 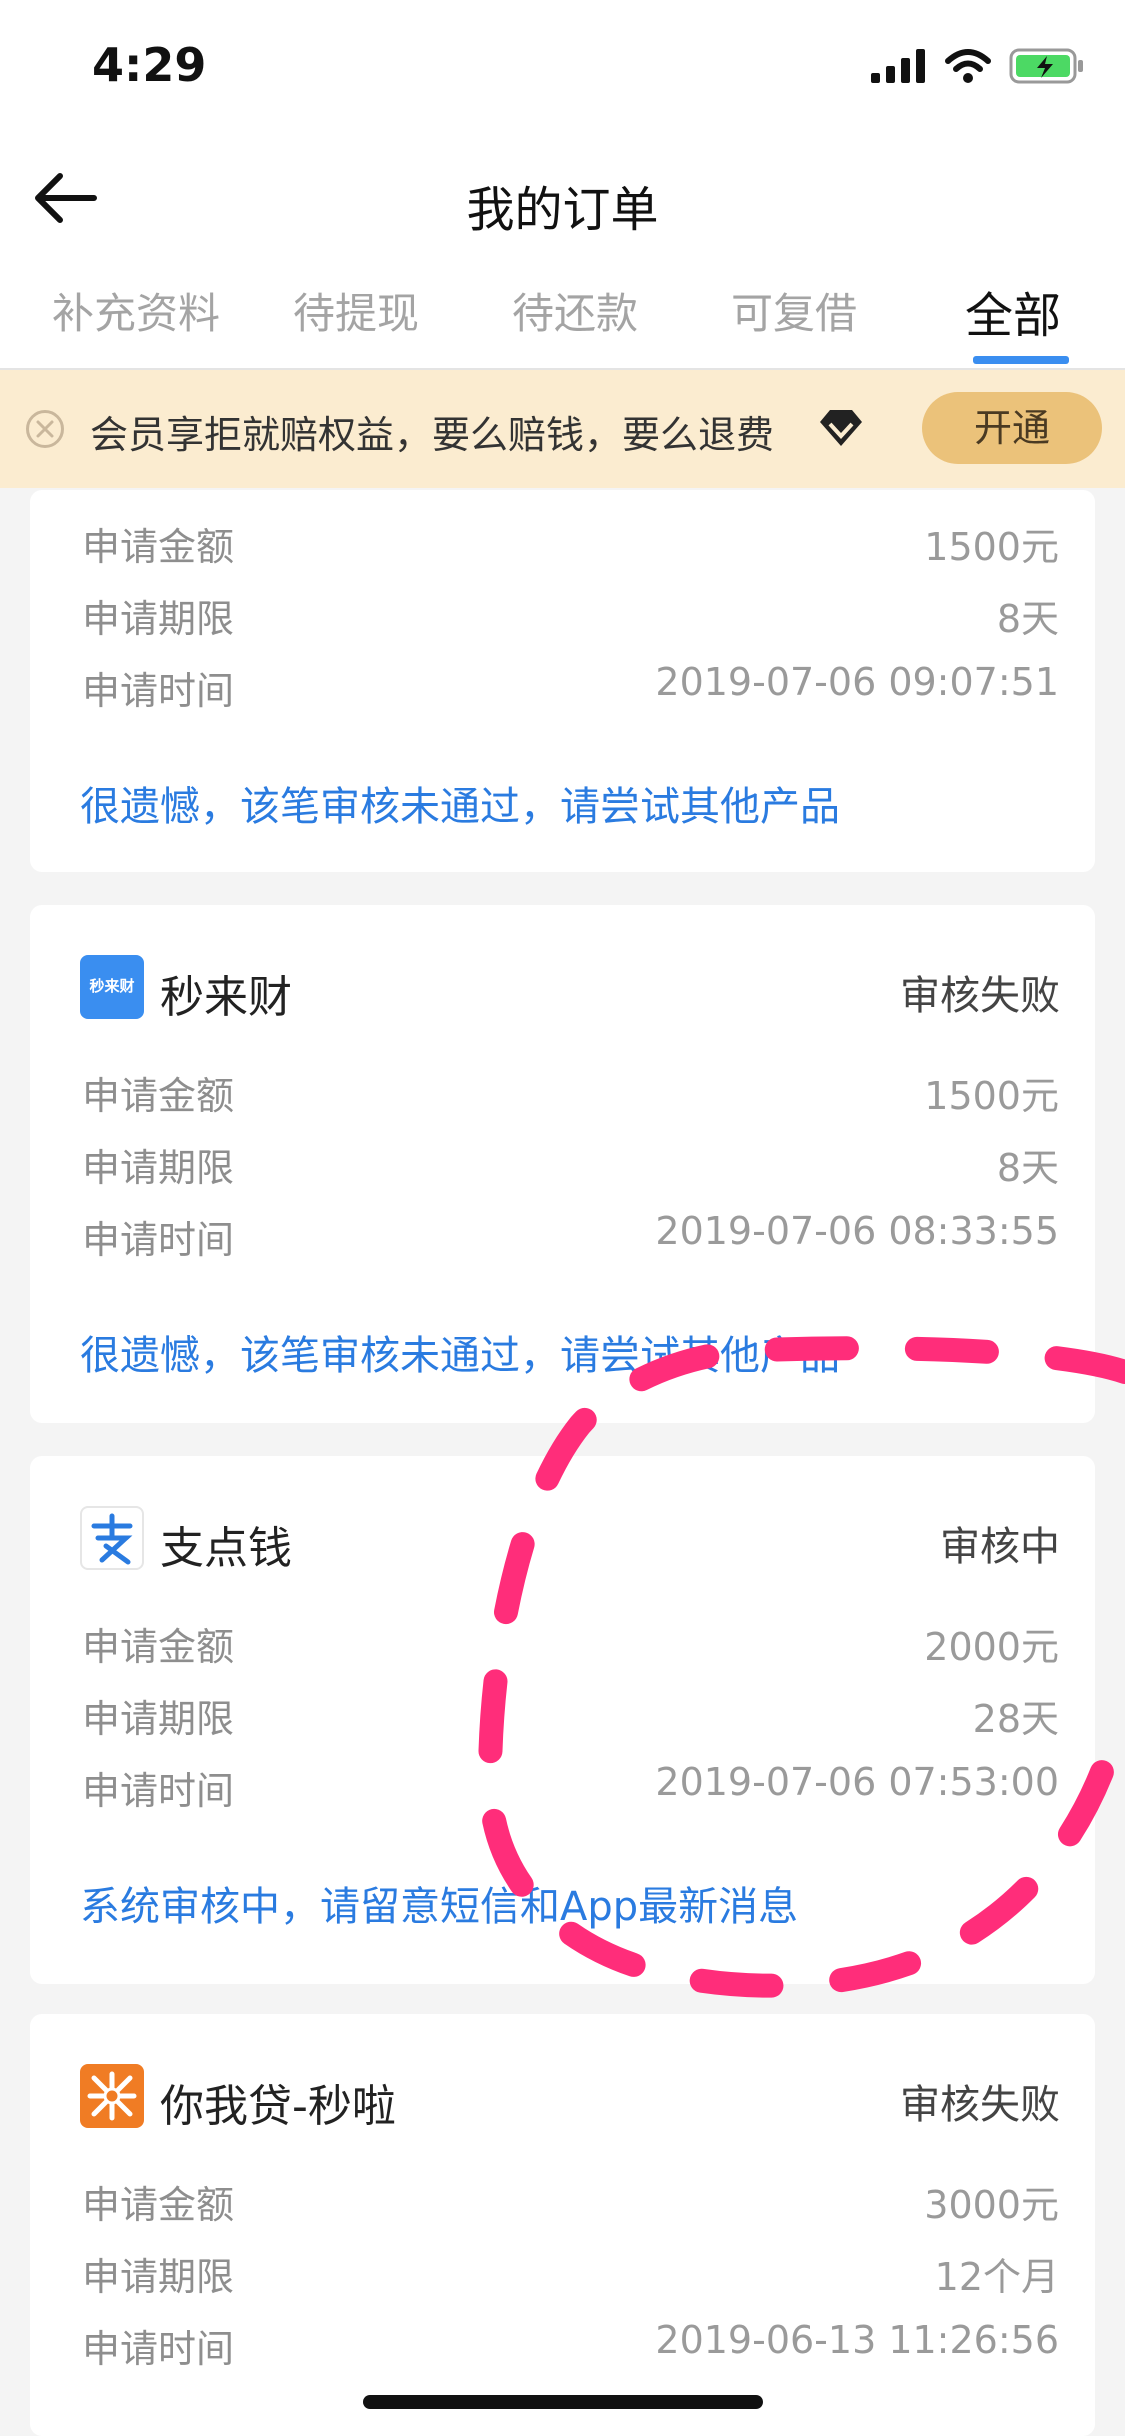 I want to click on niwodai-glyph-icon, so click(x=112, y=2096).